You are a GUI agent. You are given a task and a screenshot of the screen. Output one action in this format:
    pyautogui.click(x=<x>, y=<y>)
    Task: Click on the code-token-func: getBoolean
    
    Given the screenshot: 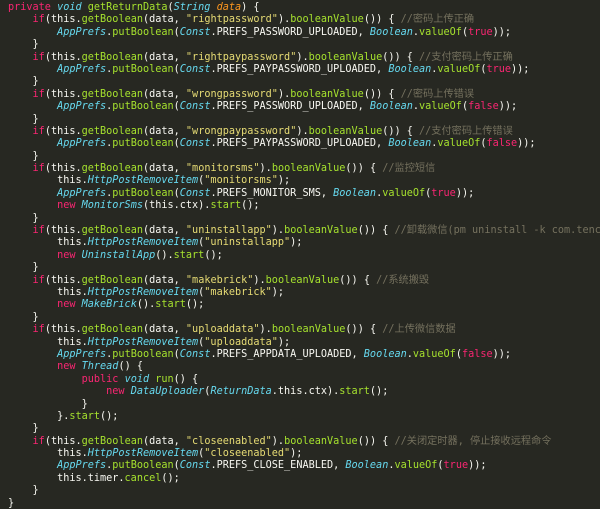 What is the action you would take?
    pyautogui.click(x=112, y=131)
    